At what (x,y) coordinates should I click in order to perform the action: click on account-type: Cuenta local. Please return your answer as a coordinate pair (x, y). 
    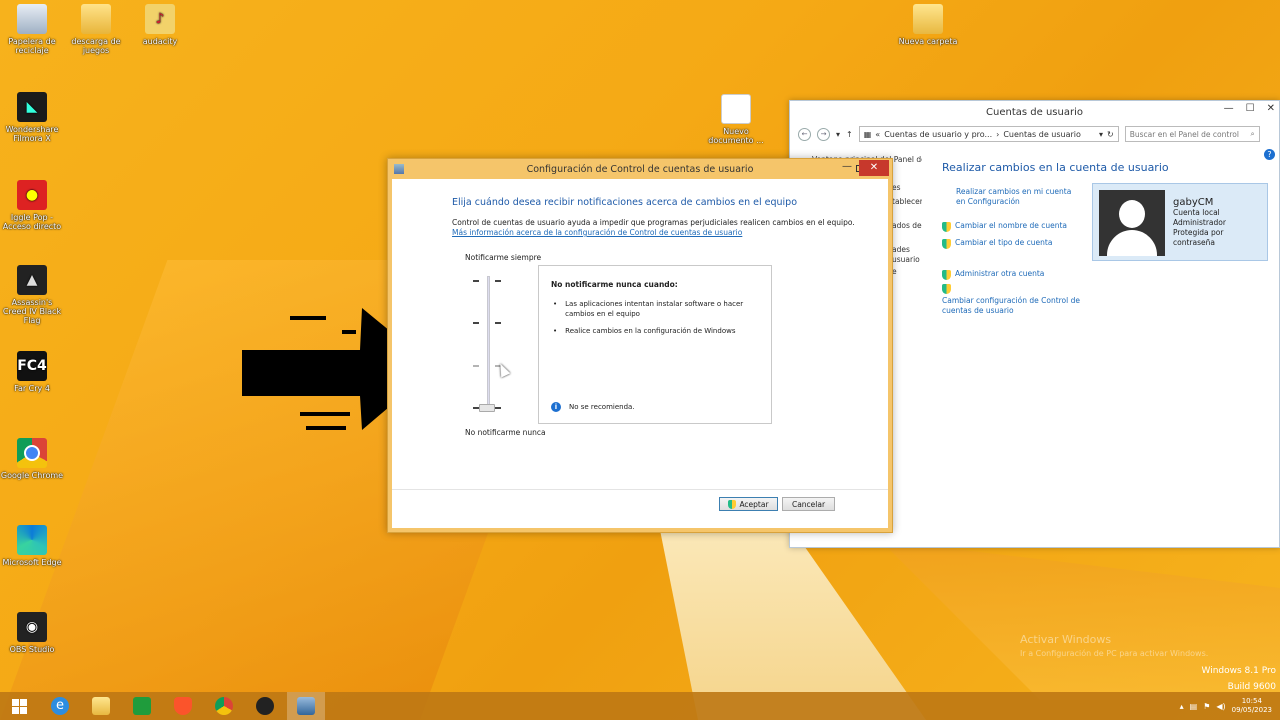
    Looking at the image, I should click on (1196, 212).